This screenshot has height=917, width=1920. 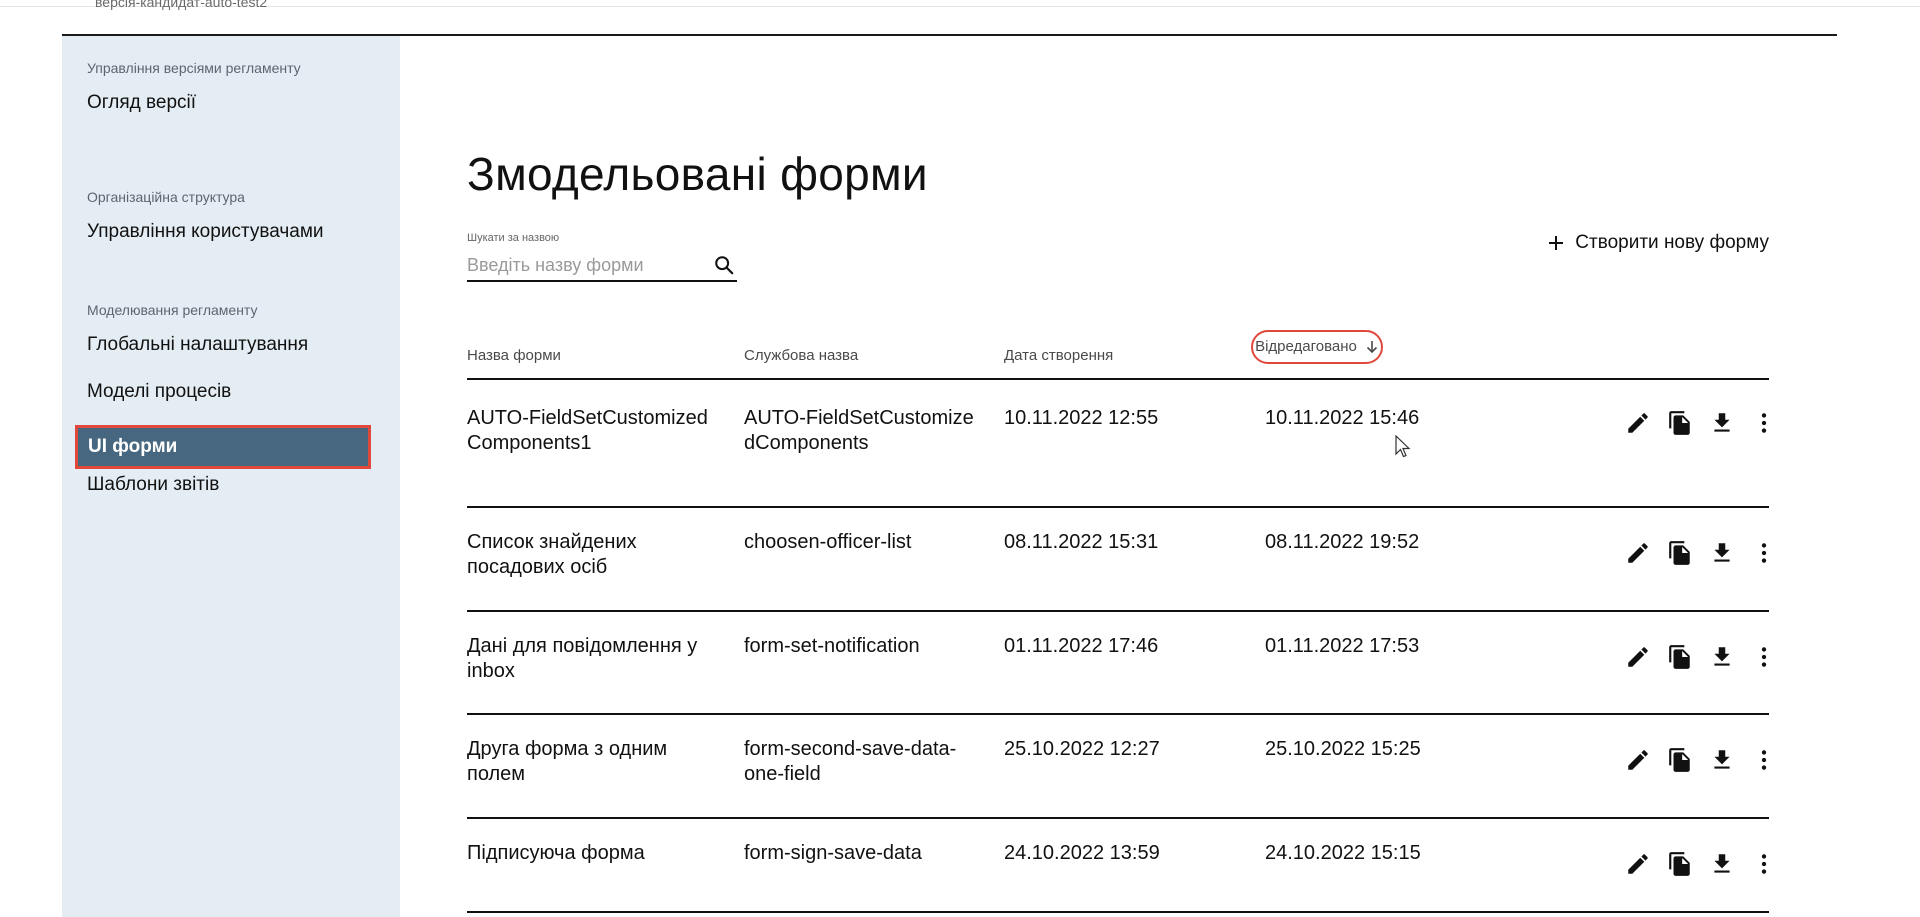 What do you see at coordinates (172, 310) in the screenshot?
I see `sidebar-section-title: Моделювання регламенту` at bounding box center [172, 310].